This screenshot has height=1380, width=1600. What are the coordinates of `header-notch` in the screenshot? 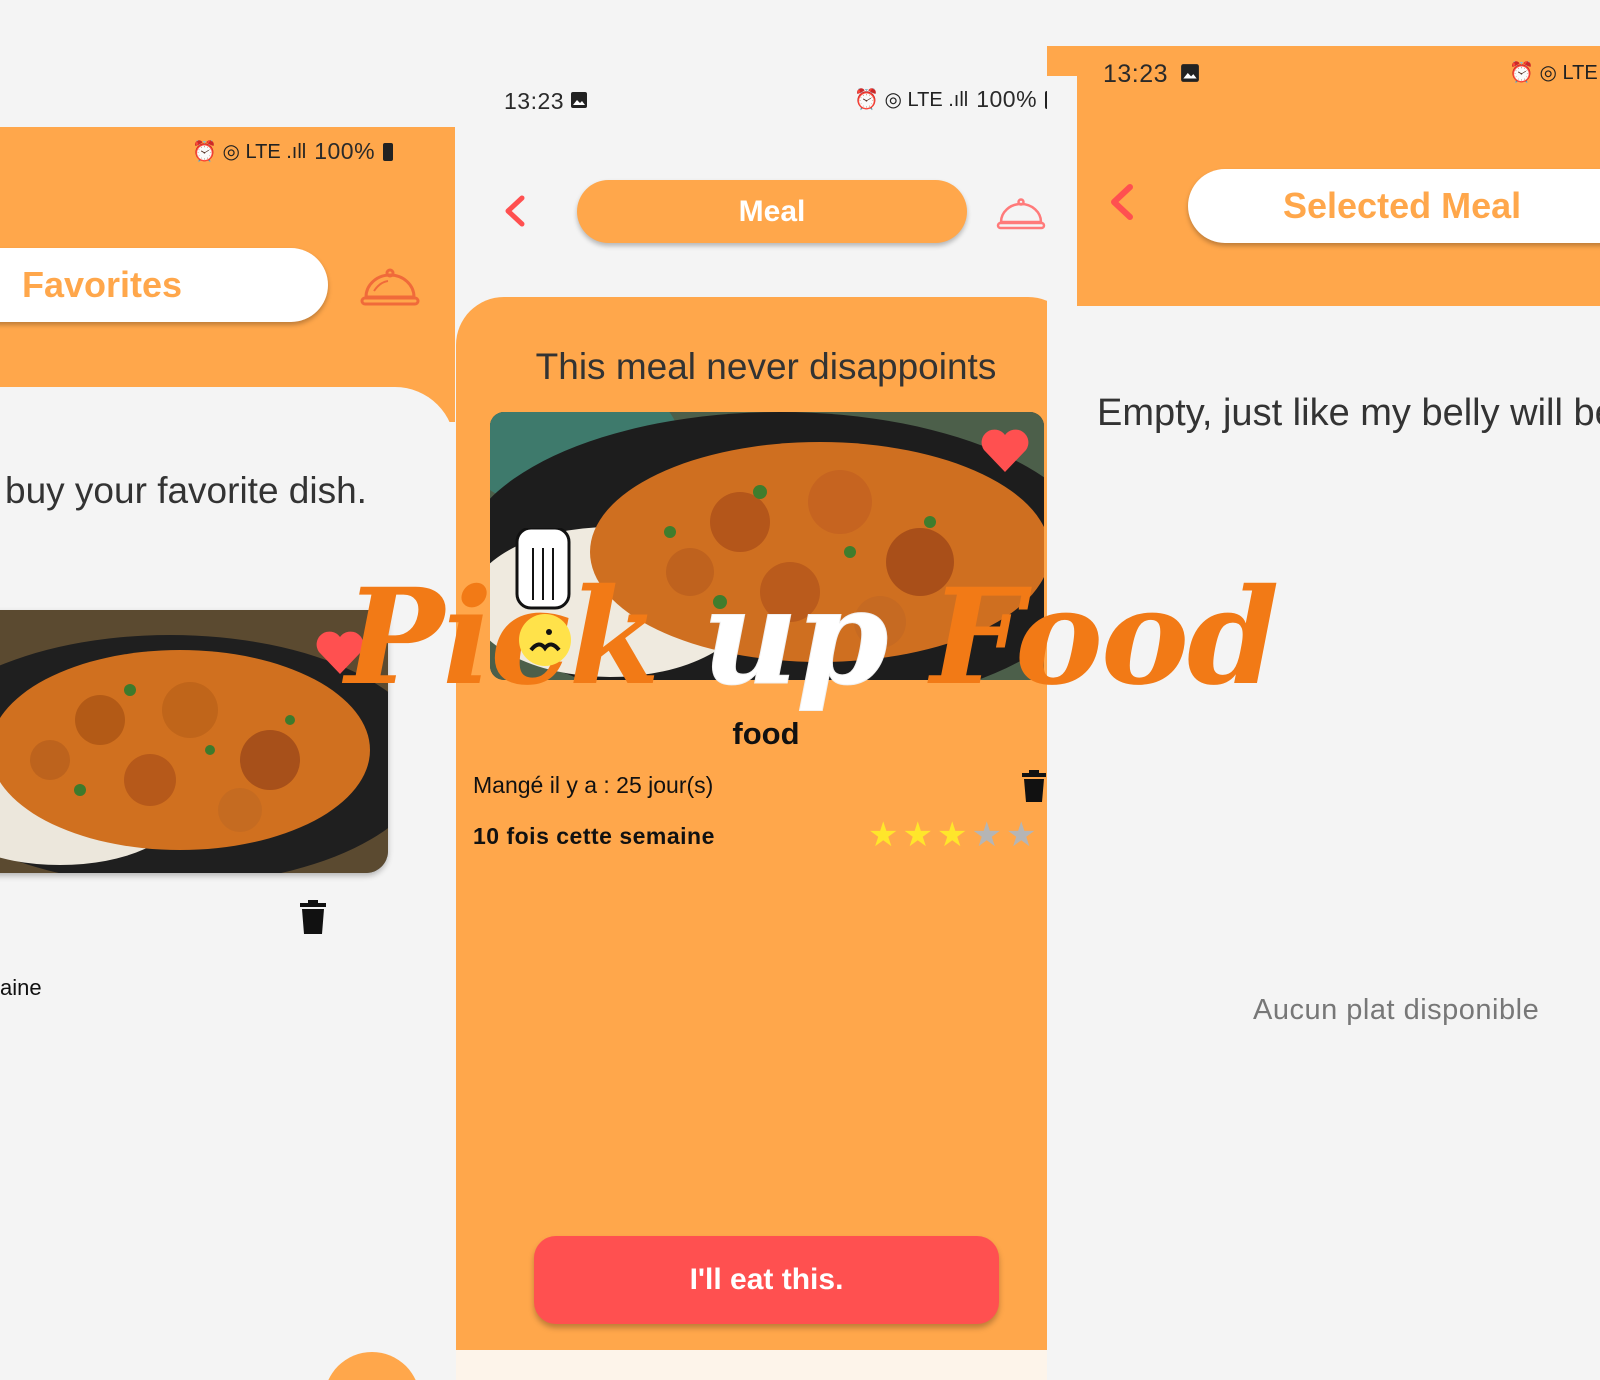 It's located at (1062, 191).